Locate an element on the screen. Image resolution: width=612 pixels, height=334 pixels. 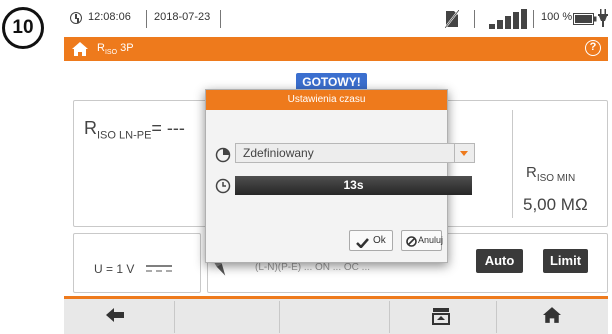
bottom-toolbar is located at coordinates (336, 315).